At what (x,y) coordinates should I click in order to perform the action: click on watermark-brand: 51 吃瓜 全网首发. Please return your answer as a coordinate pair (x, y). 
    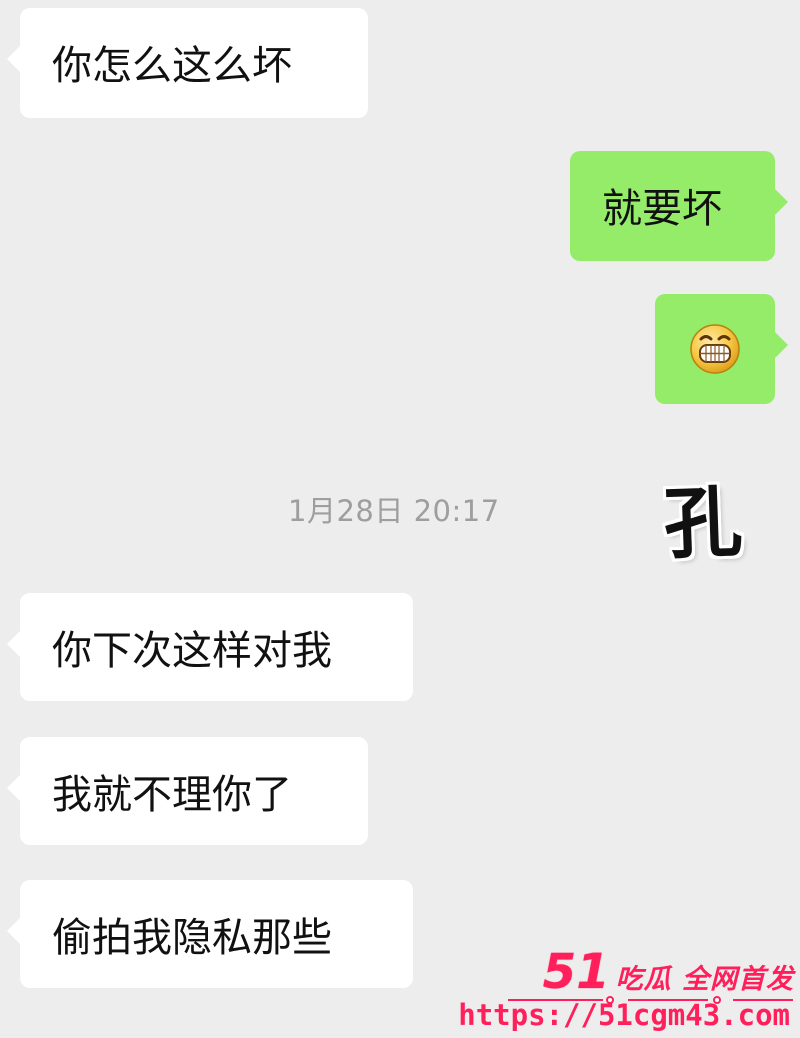
    Looking at the image, I should click on (668, 972).